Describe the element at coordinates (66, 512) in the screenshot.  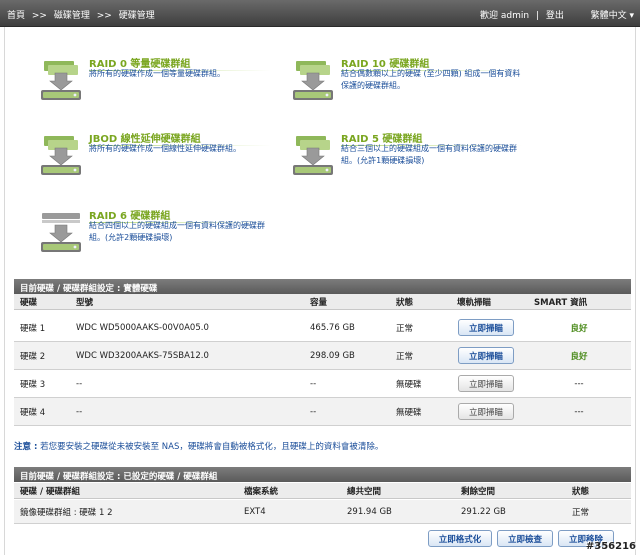
I see `group-name: 鏡像硬碟群組 : 硬碟 1 2` at that location.